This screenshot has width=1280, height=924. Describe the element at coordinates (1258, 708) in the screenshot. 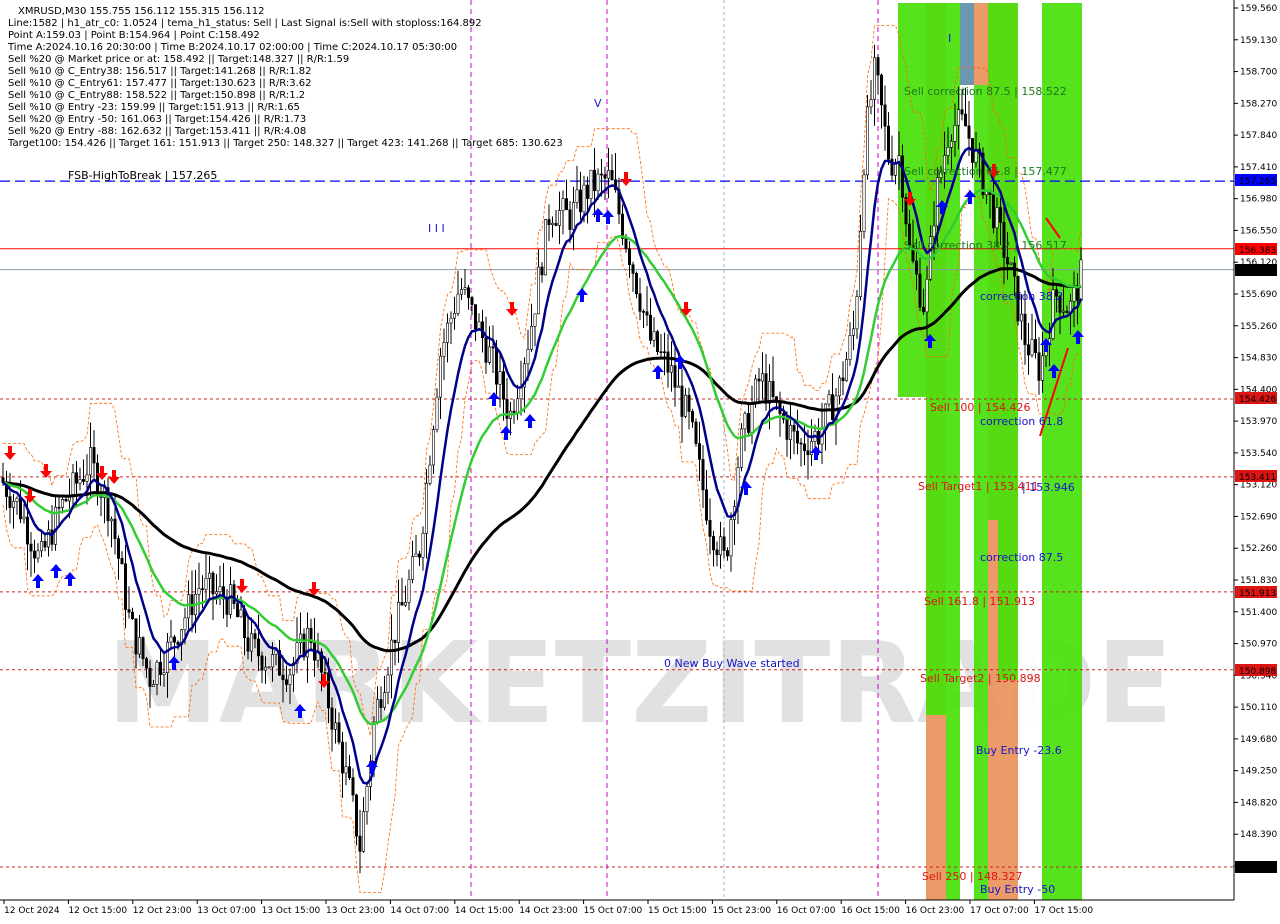

I see `y-tick-label: 150.110` at that location.